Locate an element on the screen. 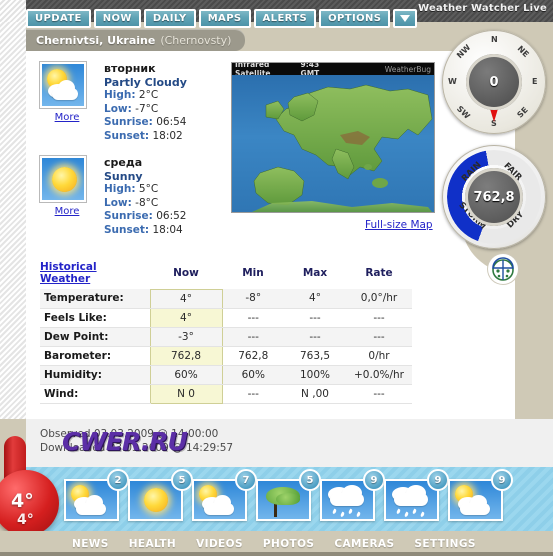 The height and width of the screenshot is (556, 553). compass-dir-w: W is located at coordinates (452, 81).